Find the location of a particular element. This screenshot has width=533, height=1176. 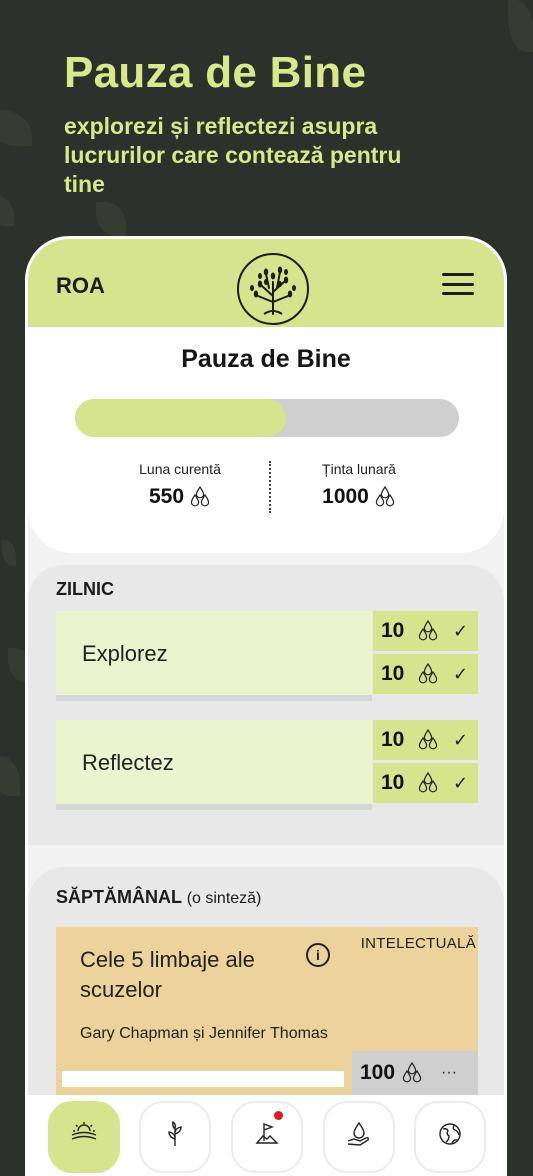

weekly-section-title: SĂPTĂMÂNAL (o sinteză) is located at coordinates (158, 897).